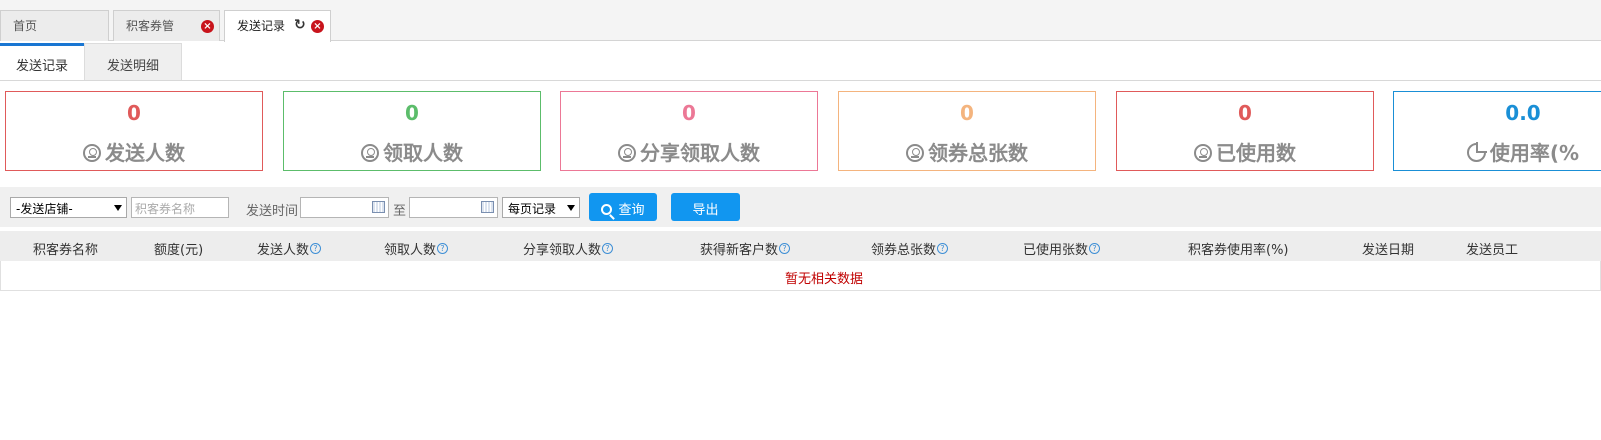  I want to click on stat-label-row: 发送人数, so click(134, 151).